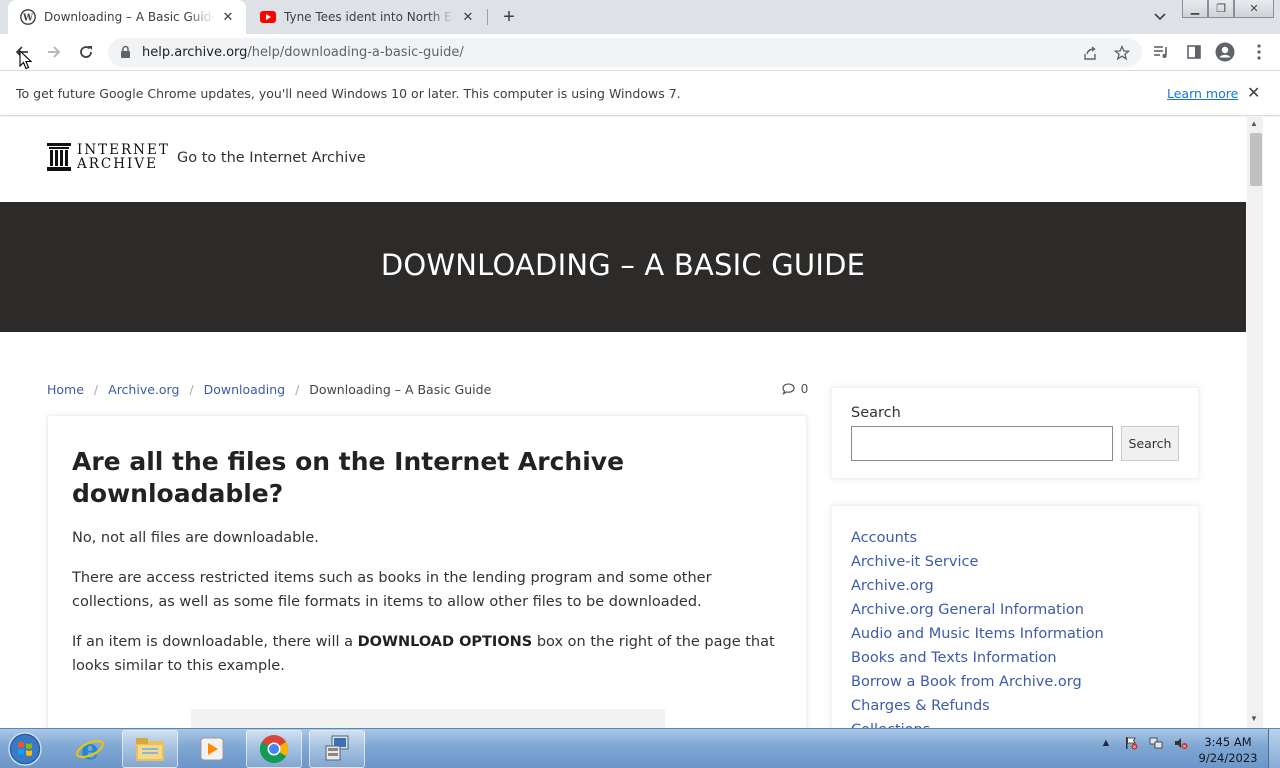 Image resolution: width=1280 pixels, height=768 pixels. I want to click on category-link: Borrow a Book from Archive.org, so click(977, 682).